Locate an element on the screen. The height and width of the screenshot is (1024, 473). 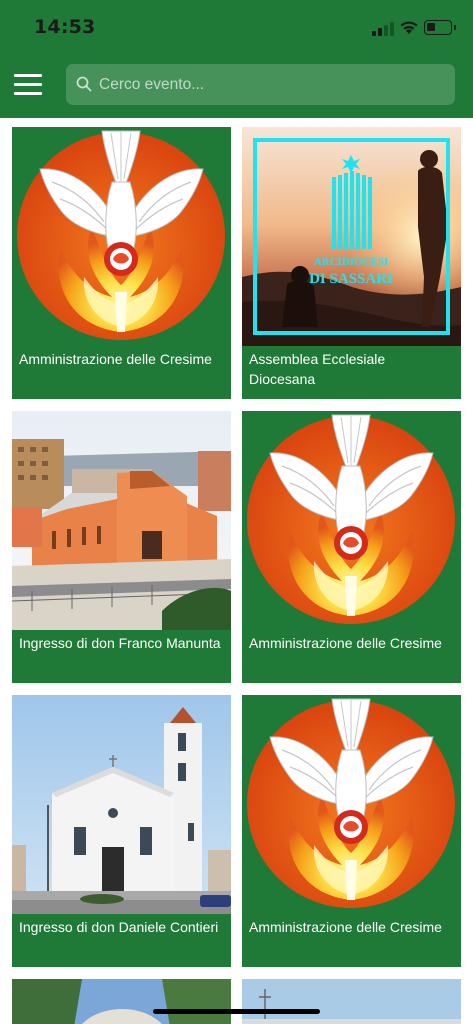
search-bar is located at coordinates (260, 84).